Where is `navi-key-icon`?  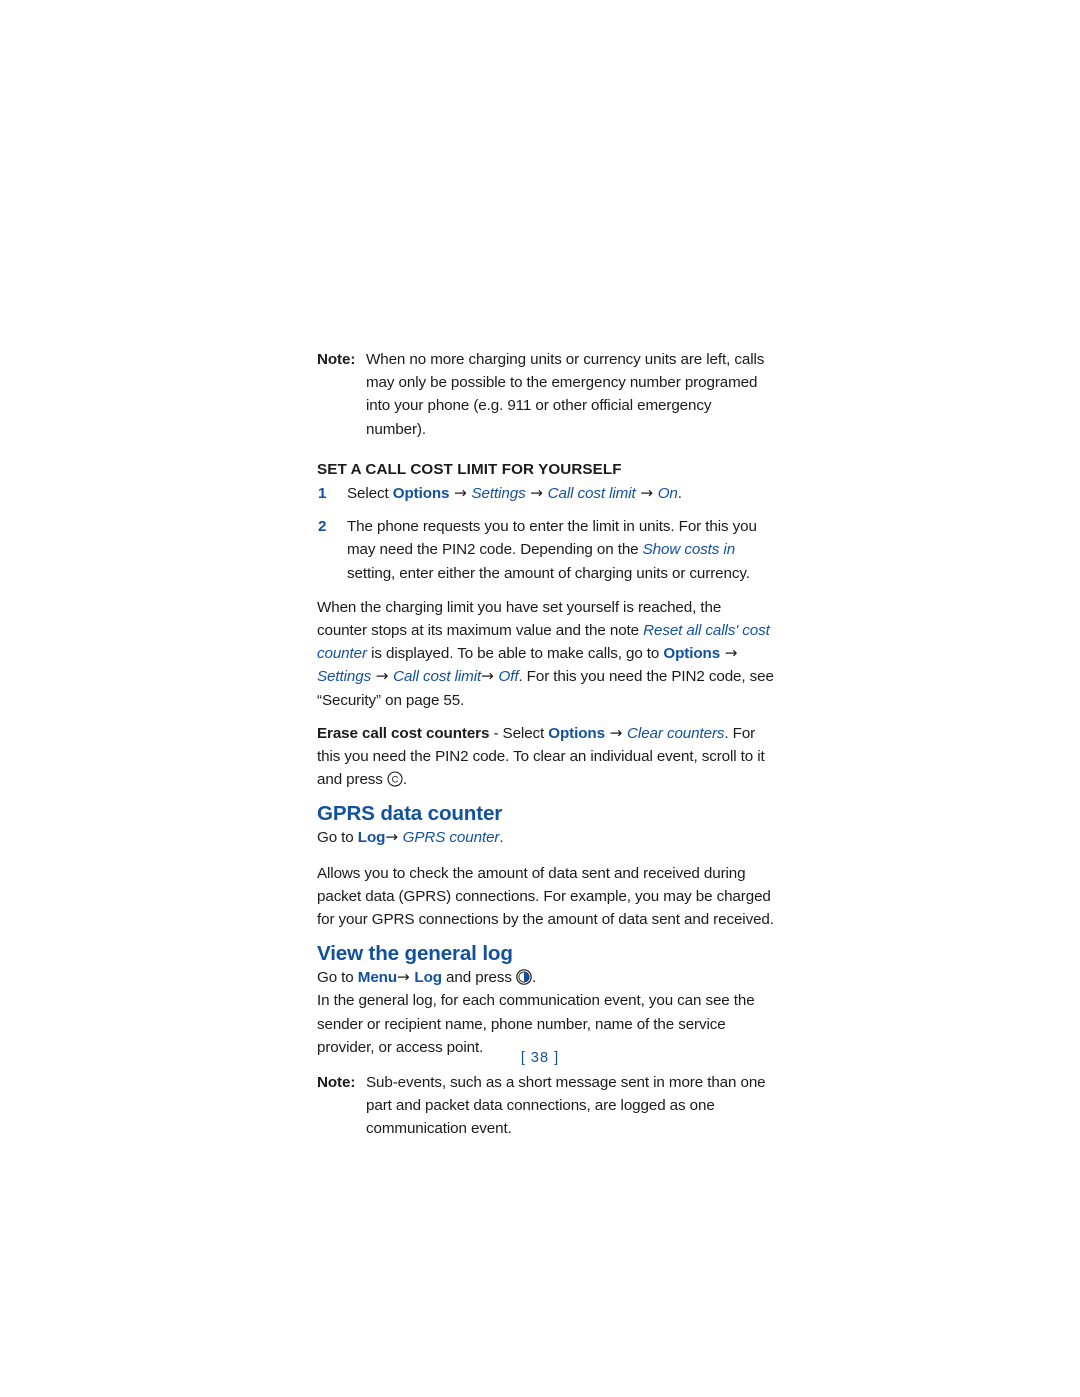
navi-key-icon is located at coordinates (524, 977).